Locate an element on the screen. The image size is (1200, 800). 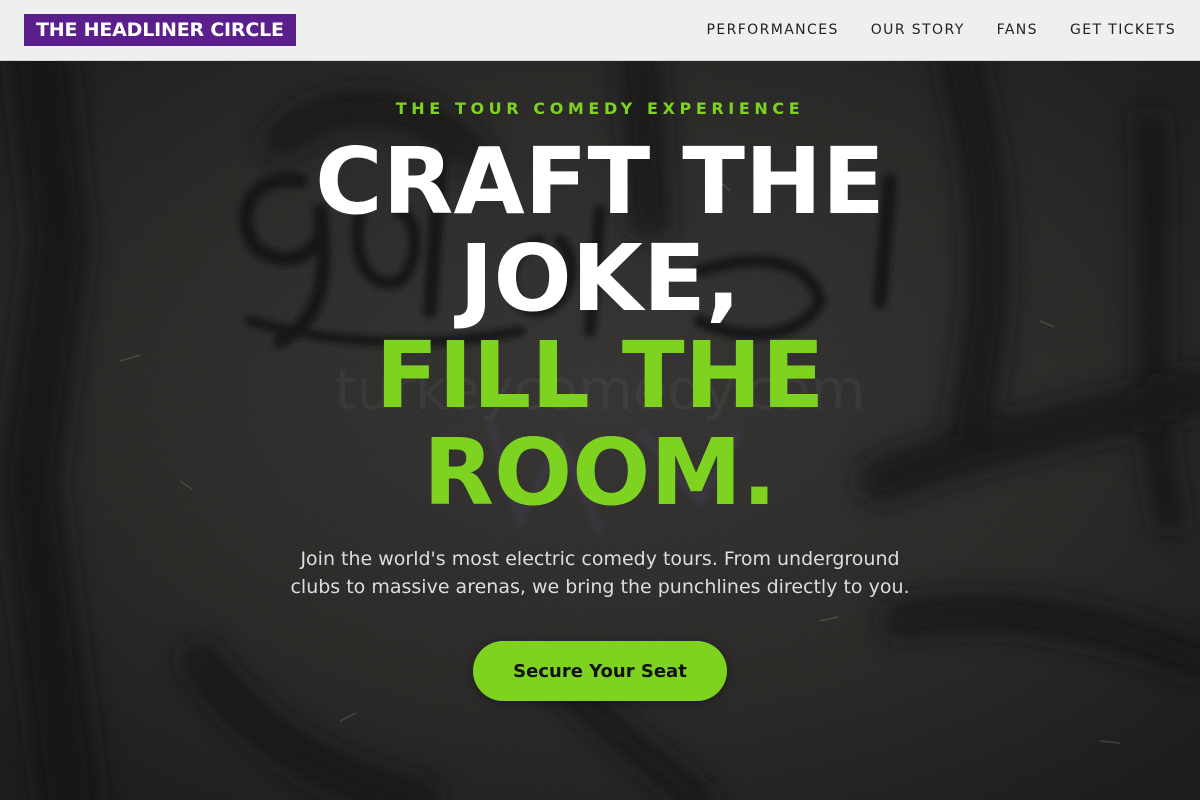
headline-line-2: JOKE, is located at coordinates (600, 278).